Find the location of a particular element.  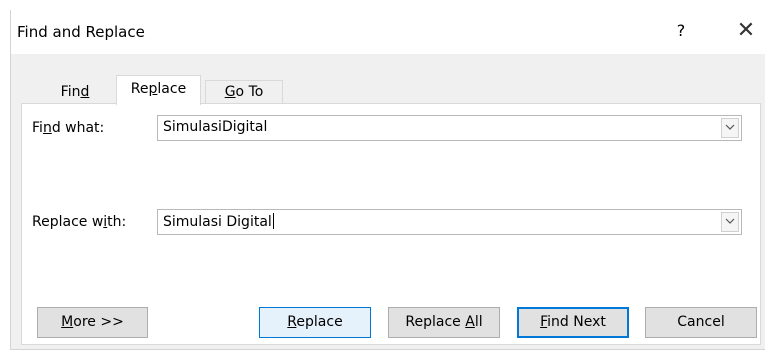

more-button: More >> is located at coordinates (92, 322).